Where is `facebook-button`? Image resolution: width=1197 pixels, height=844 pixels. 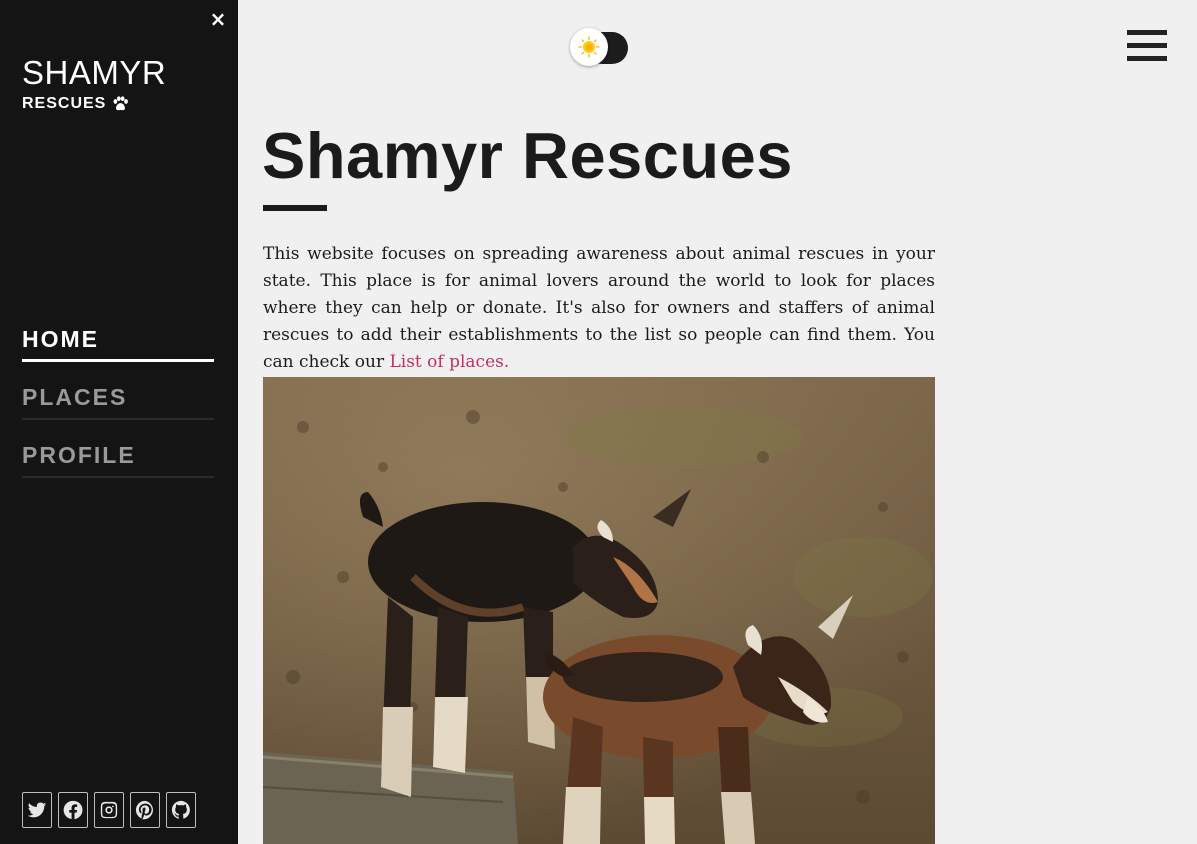
facebook-button is located at coordinates (73, 810).